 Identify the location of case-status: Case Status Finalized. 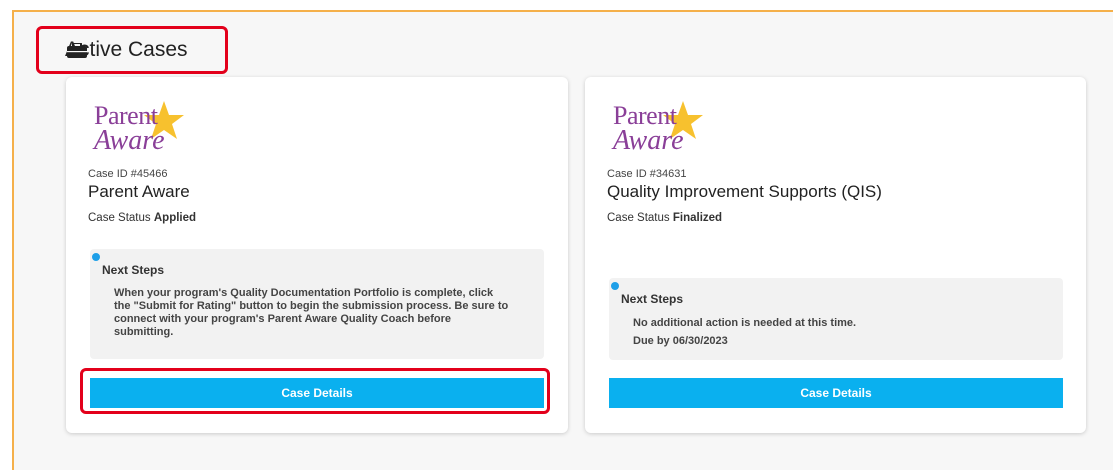
(665, 218).